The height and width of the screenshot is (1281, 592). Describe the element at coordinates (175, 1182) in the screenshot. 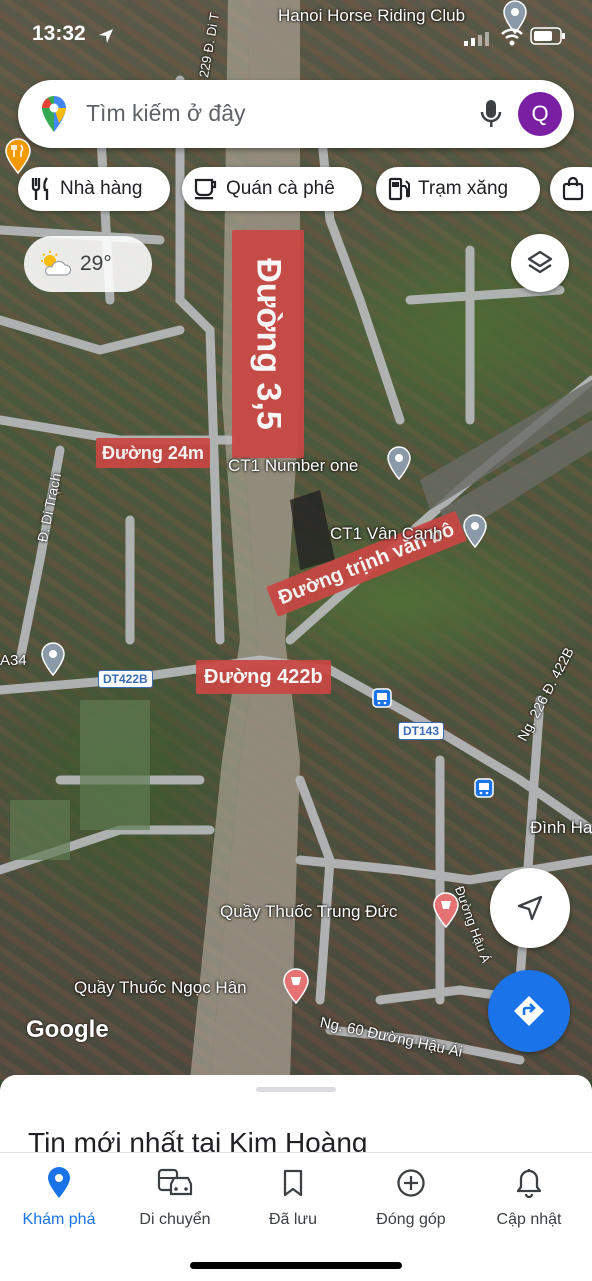

I see `commute-icon` at that location.